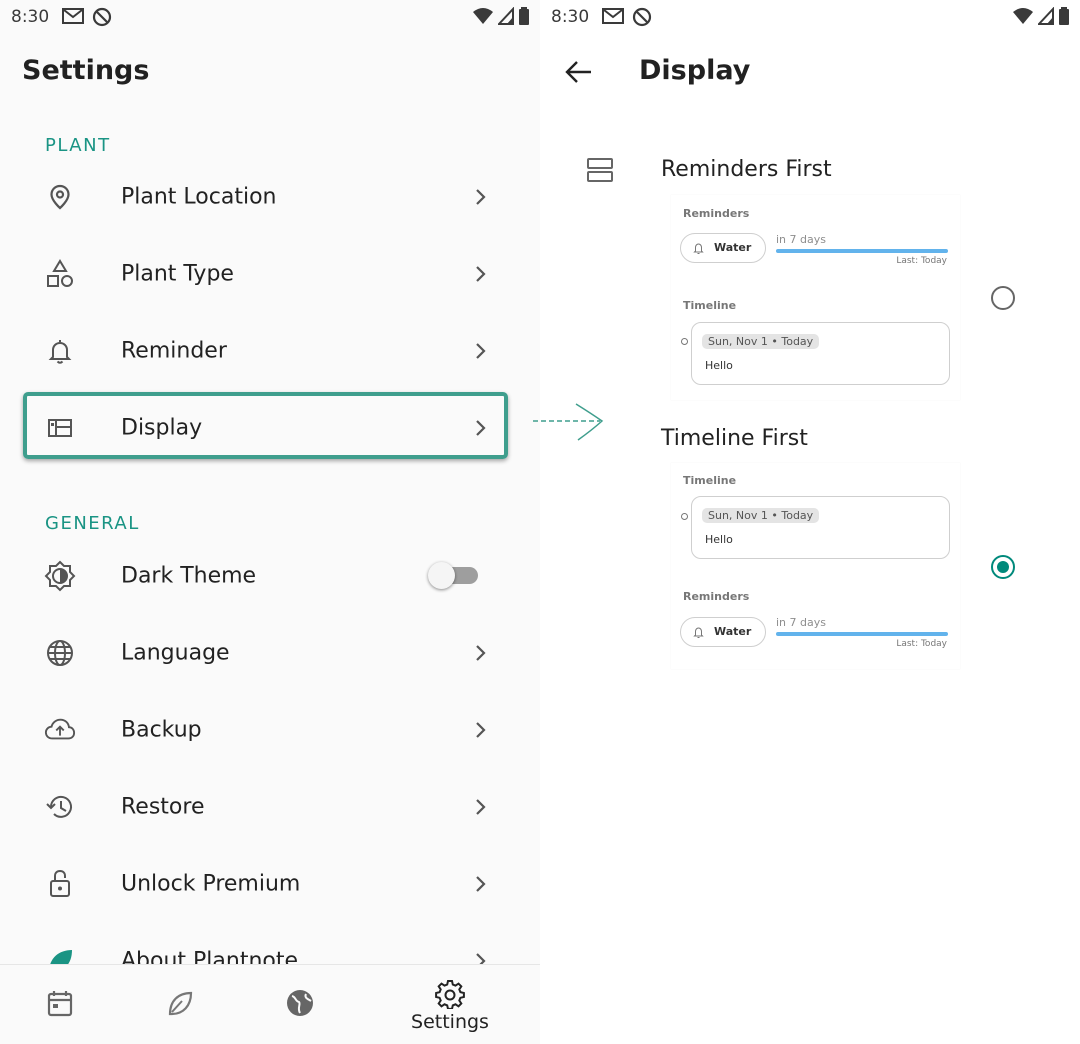  Describe the element at coordinates (600, 170) in the screenshot. I see `view-agenda-icon` at that location.